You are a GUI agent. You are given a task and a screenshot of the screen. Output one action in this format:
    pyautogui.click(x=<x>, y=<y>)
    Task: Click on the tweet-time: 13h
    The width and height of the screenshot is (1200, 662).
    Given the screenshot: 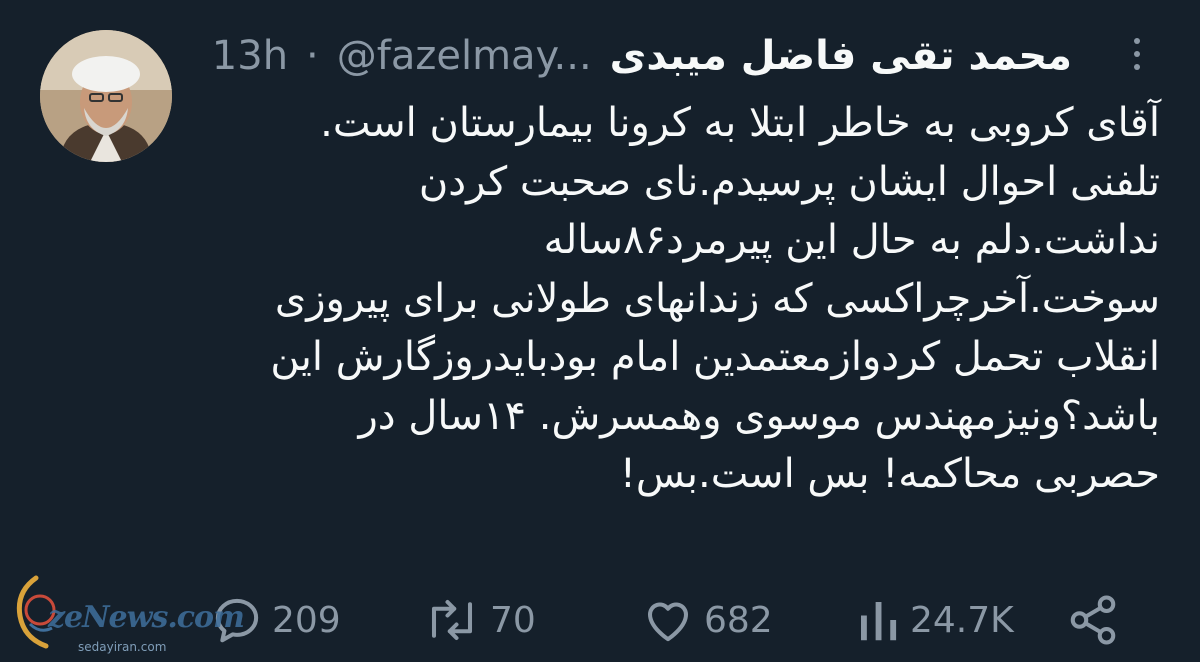 What is the action you would take?
    pyautogui.click(x=250, y=56)
    